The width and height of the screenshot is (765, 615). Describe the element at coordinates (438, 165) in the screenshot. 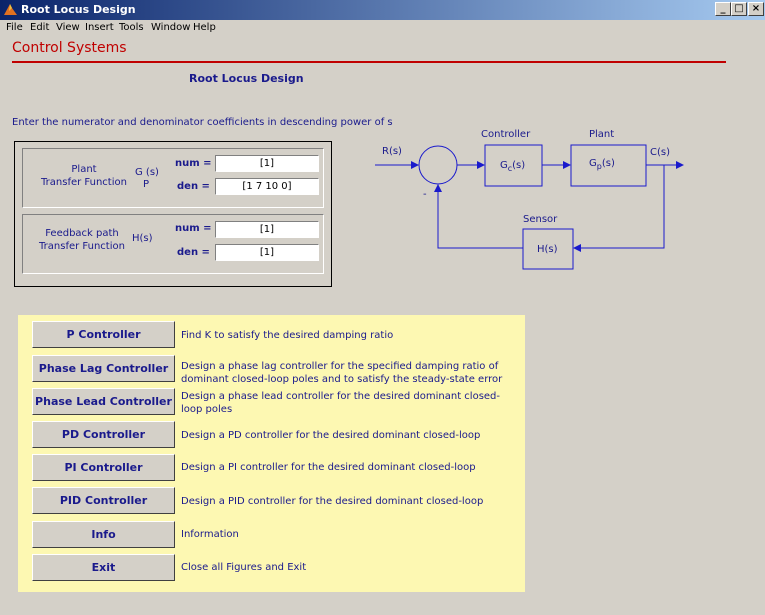

I see `summing-junction` at that location.